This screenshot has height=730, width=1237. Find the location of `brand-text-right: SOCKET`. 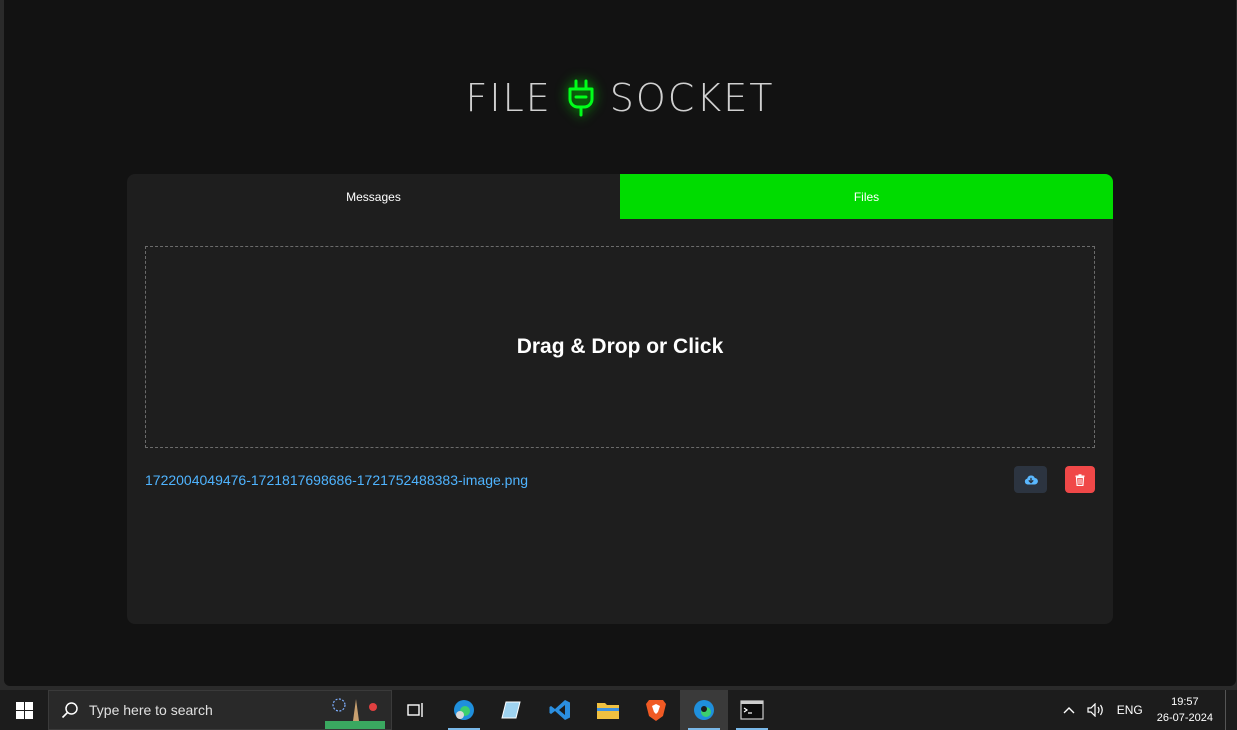

brand-text-right: SOCKET is located at coordinates (692, 98).